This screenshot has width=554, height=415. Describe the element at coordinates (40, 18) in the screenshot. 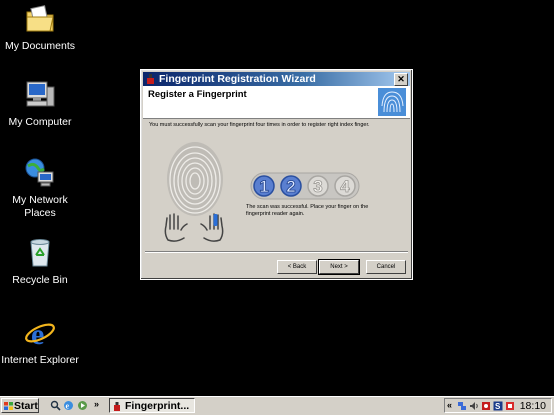

I see `folder-icon` at that location.